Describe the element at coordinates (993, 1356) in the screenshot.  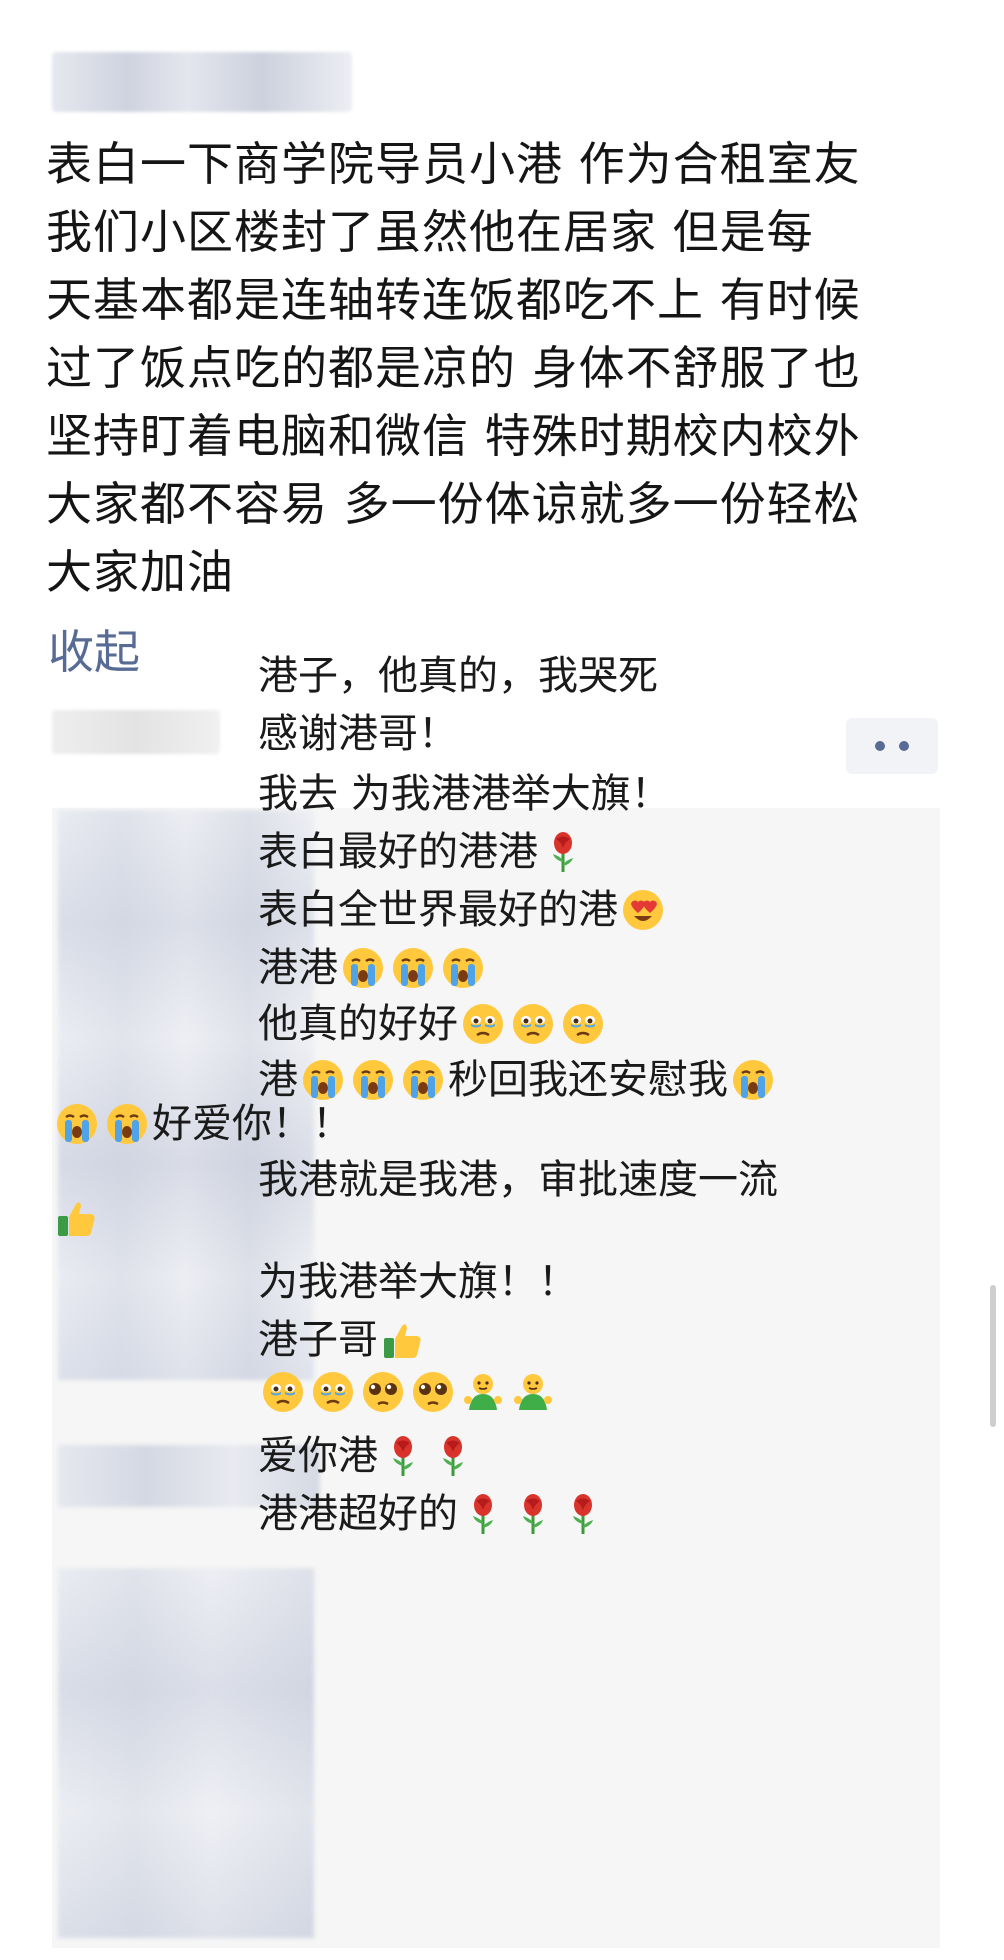
I see `scrollbar` at that location.